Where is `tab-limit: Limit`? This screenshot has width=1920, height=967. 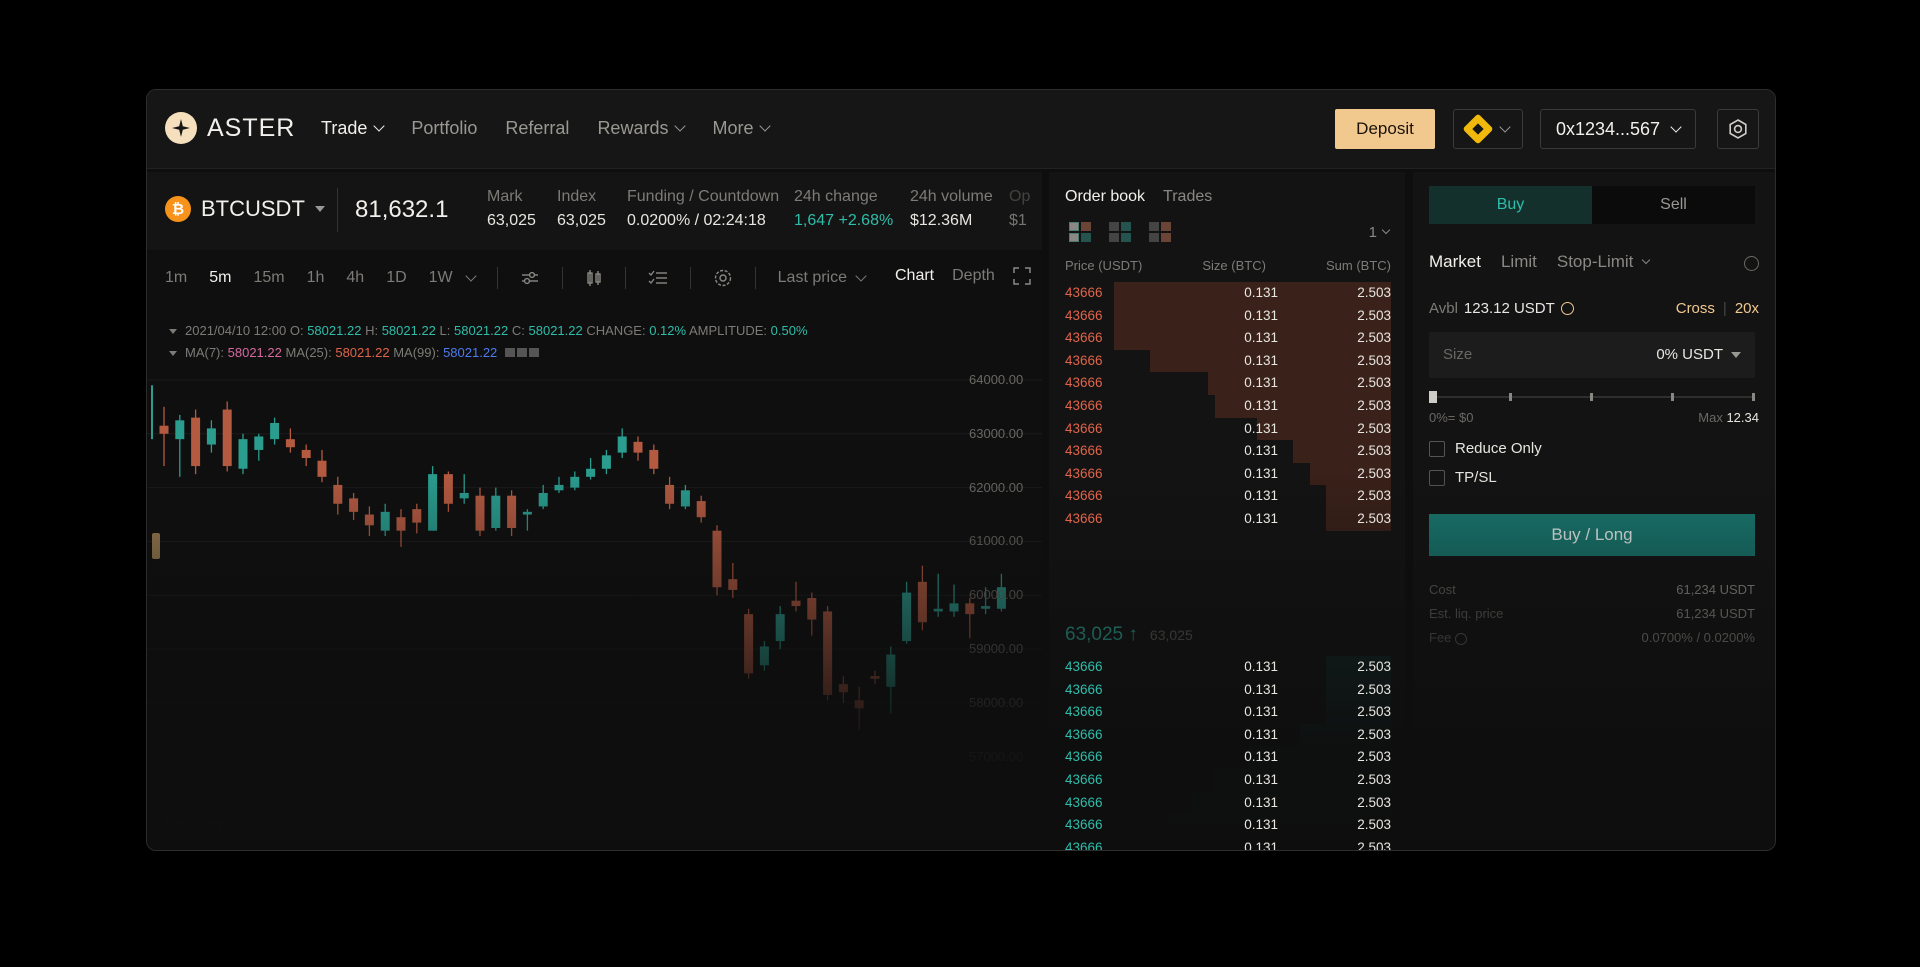 tab-limit: Limit is located at coordinates (1519, 262).